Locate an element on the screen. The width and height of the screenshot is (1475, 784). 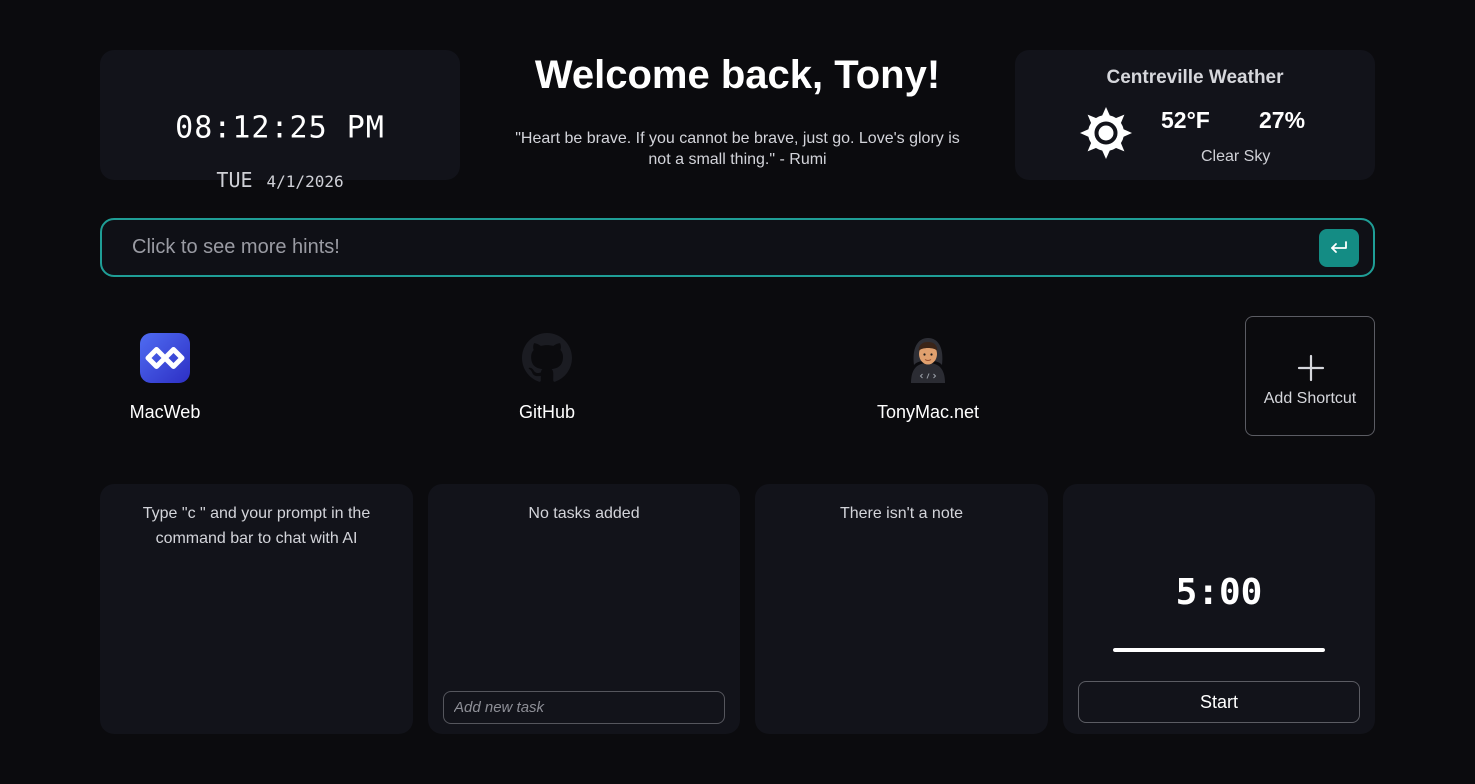
timer-progress-fill is located at coordinates (1219, 650).